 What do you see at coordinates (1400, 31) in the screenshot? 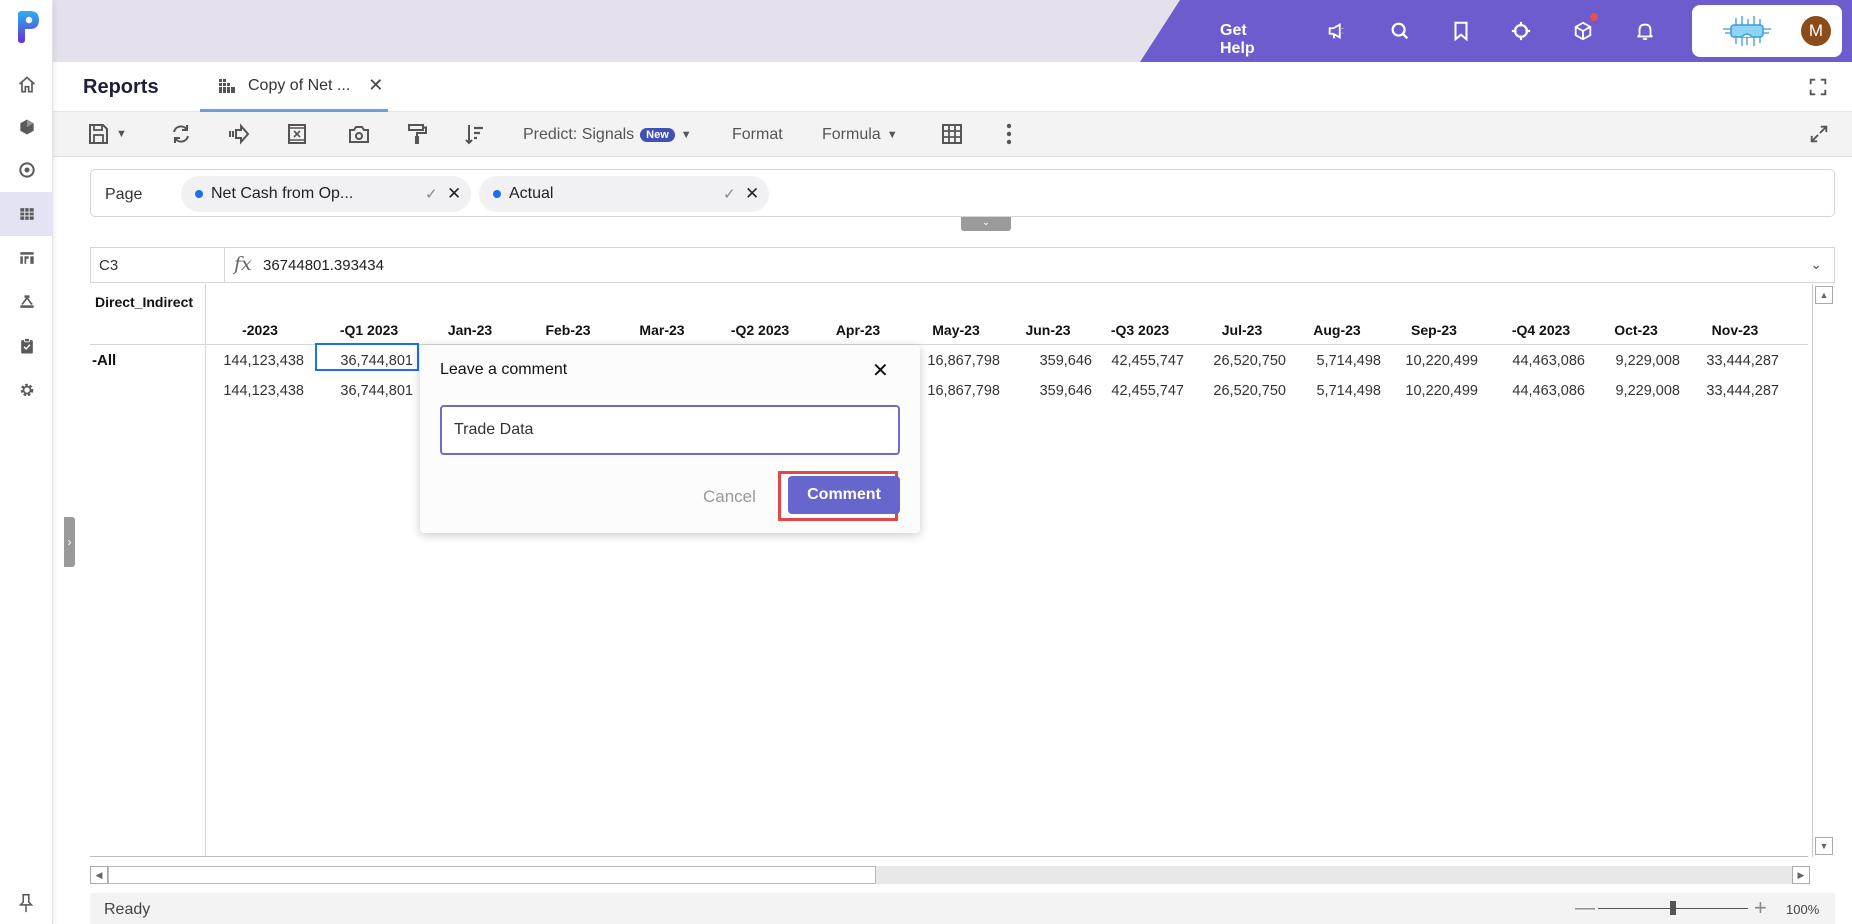
I see `search-button` at bounding box center [1400, 31].